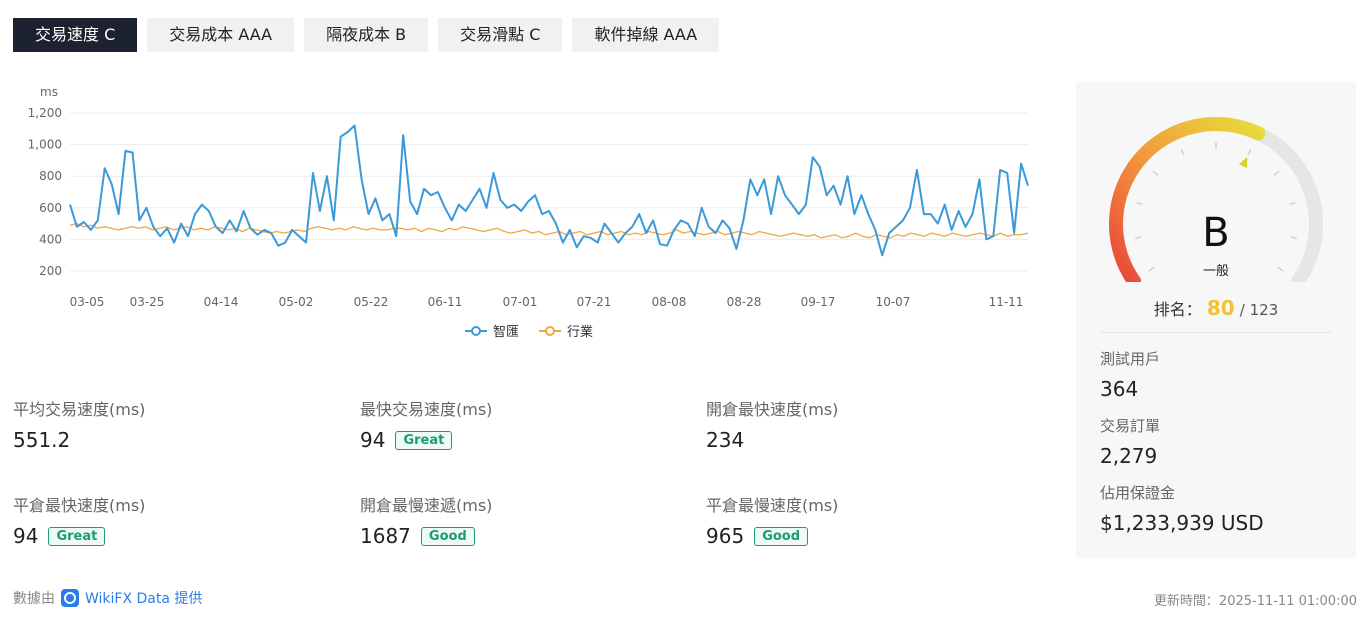 The image size is (1371, 620). I want to click on tab-slippage: 交易滑點 C, so click(500, 35).